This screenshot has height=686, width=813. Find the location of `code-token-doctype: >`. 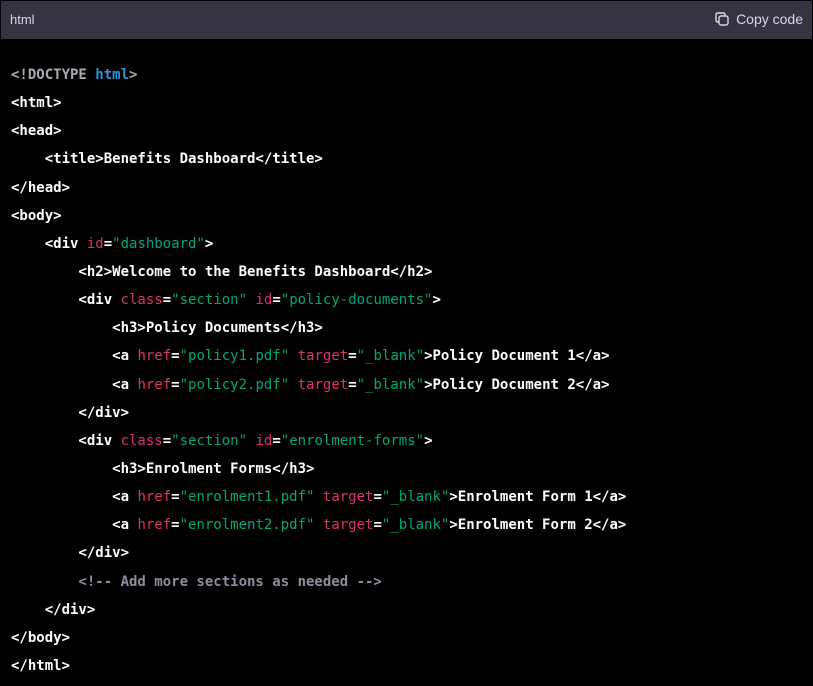

code-token-doctype: > is located at coordinates (133, 75).